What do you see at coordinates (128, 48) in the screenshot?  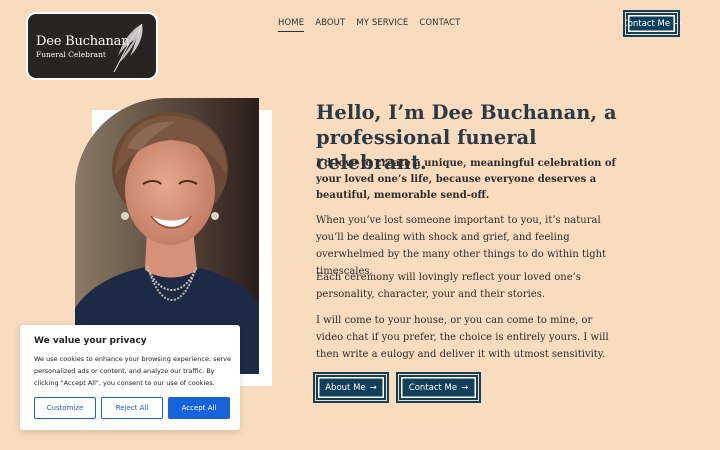 I see `feather-icon` at bounding box center [128, 48].